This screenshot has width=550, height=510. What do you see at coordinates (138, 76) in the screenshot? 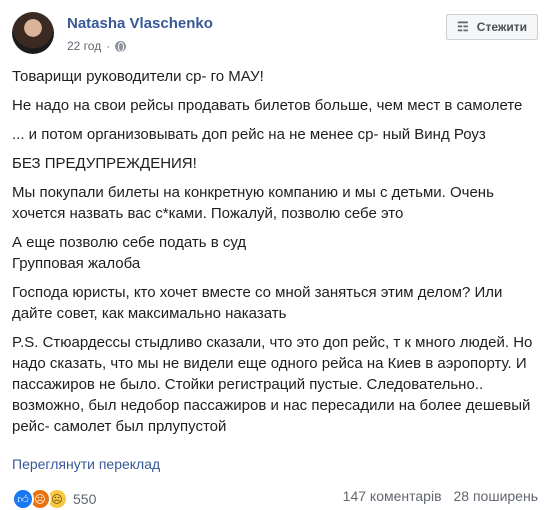
I see `post-paragraph: Товарищи руководители ср- го МАУ!` at bounding box center [138, 76].